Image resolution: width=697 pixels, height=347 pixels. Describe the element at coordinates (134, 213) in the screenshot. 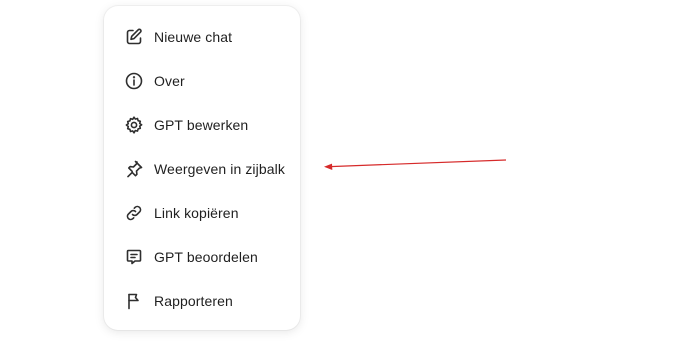

I see `link-icon` at that location.